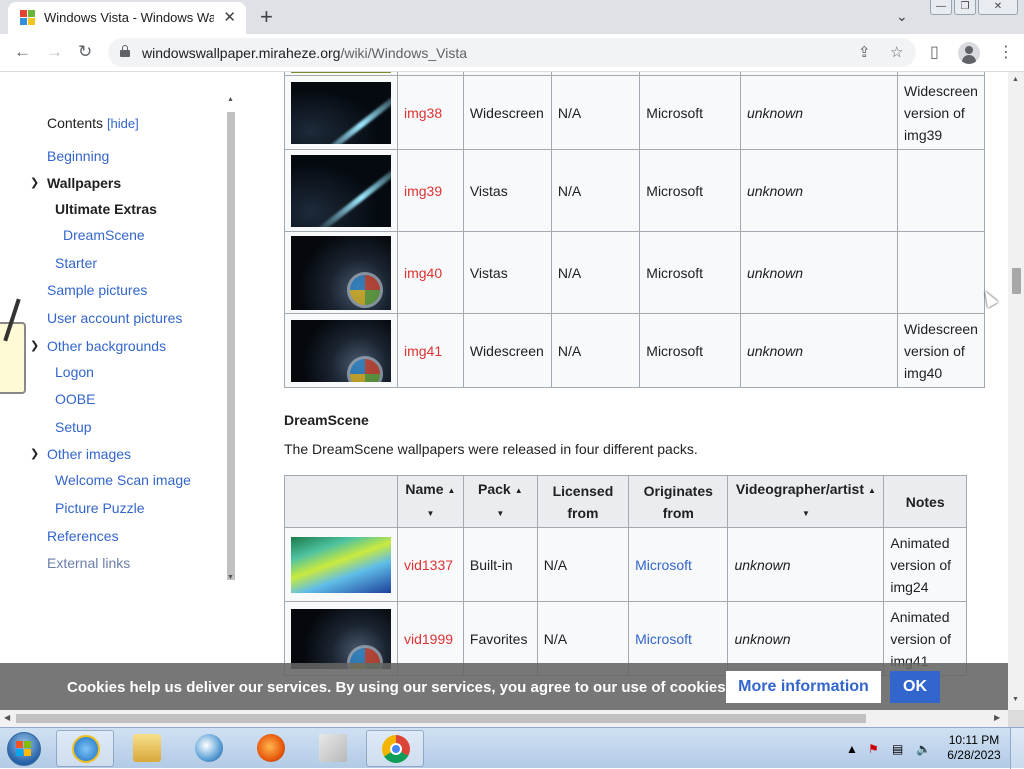  Describe the element at coordinates (873, 749) in the screenshot. I see `action-center-flag-icon: ⚑` at that location.